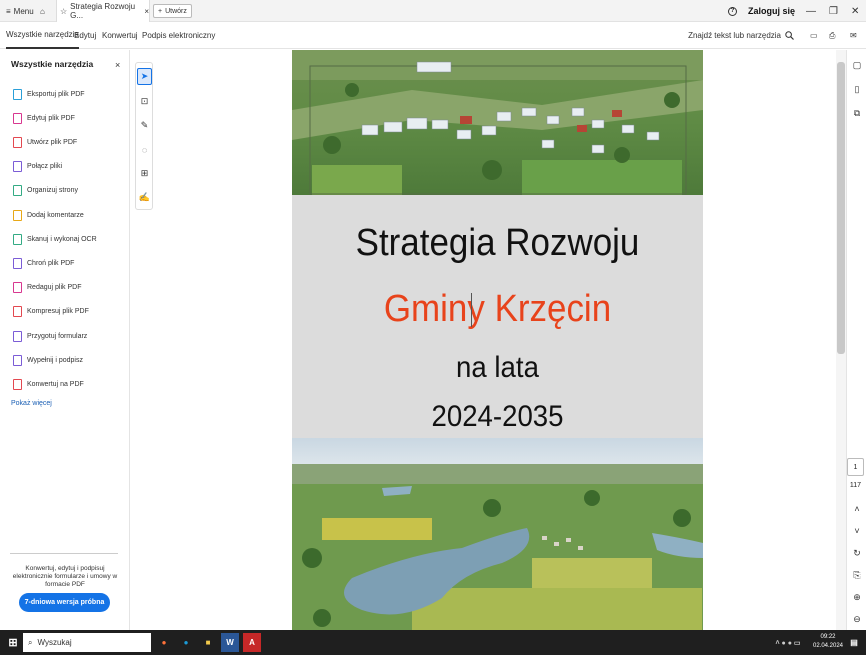  I want to click on text-cursor, so click(471, 310).